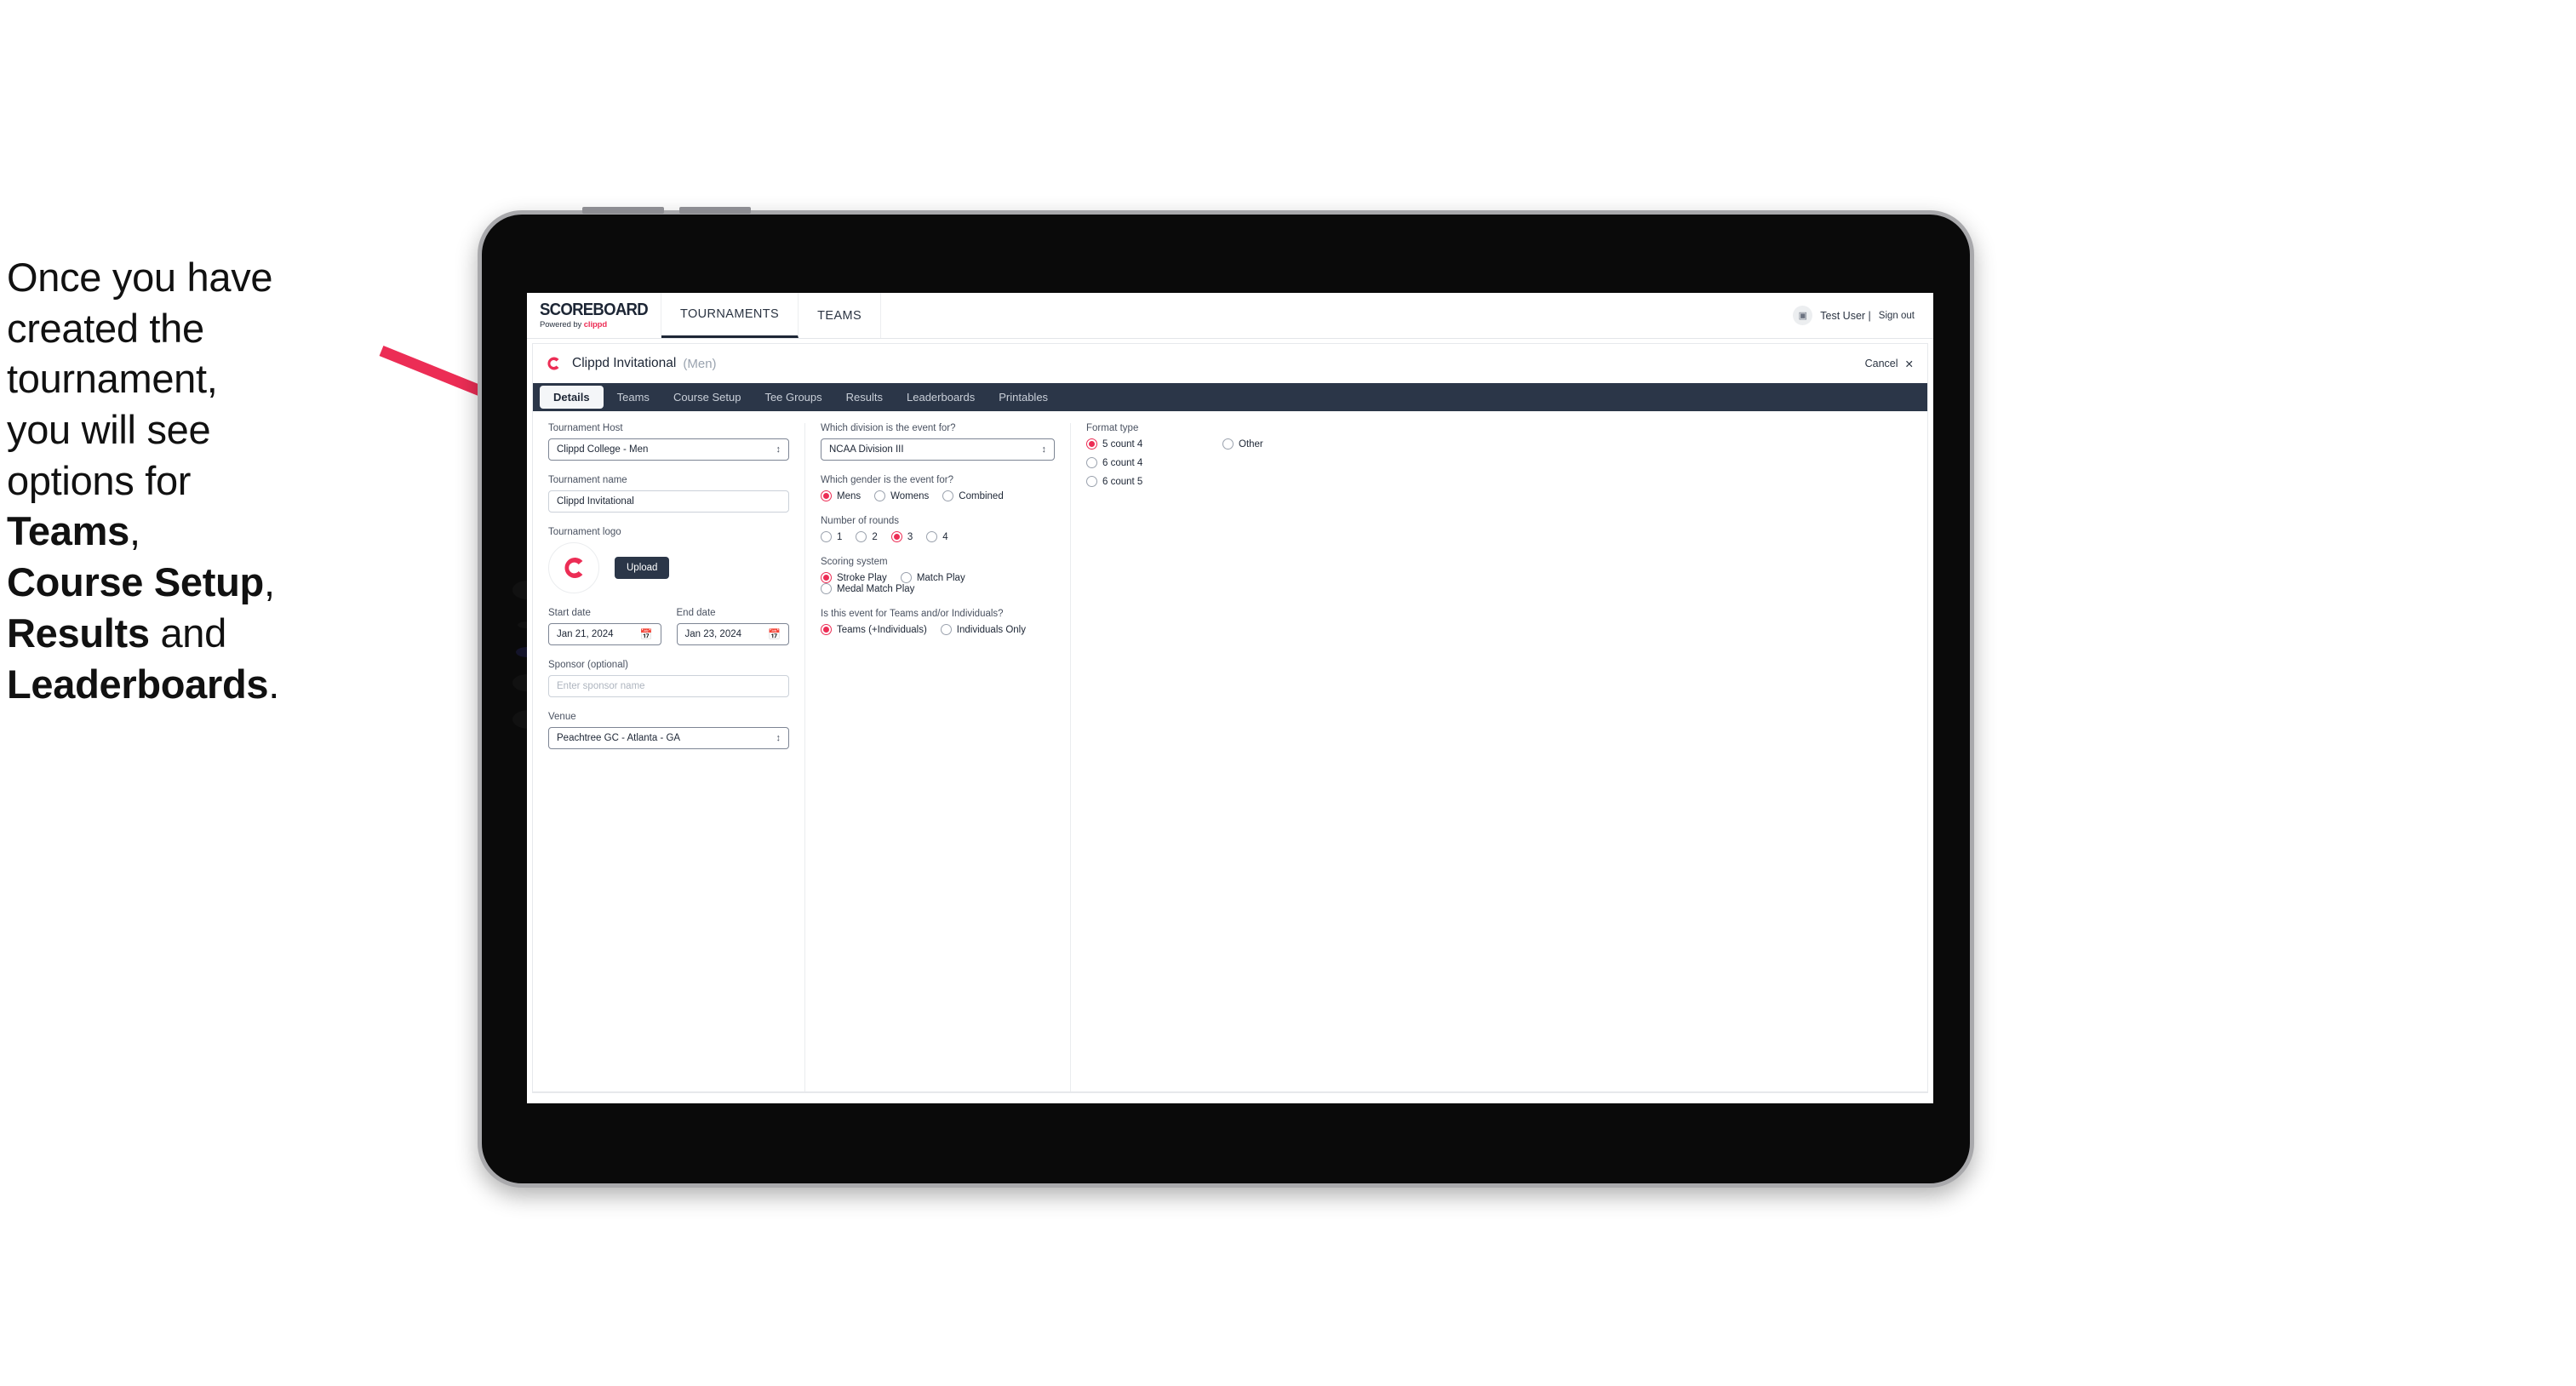  I want to click on radio-scoring-medal-match-play-label: Medal Match Play, so click(876, 588).